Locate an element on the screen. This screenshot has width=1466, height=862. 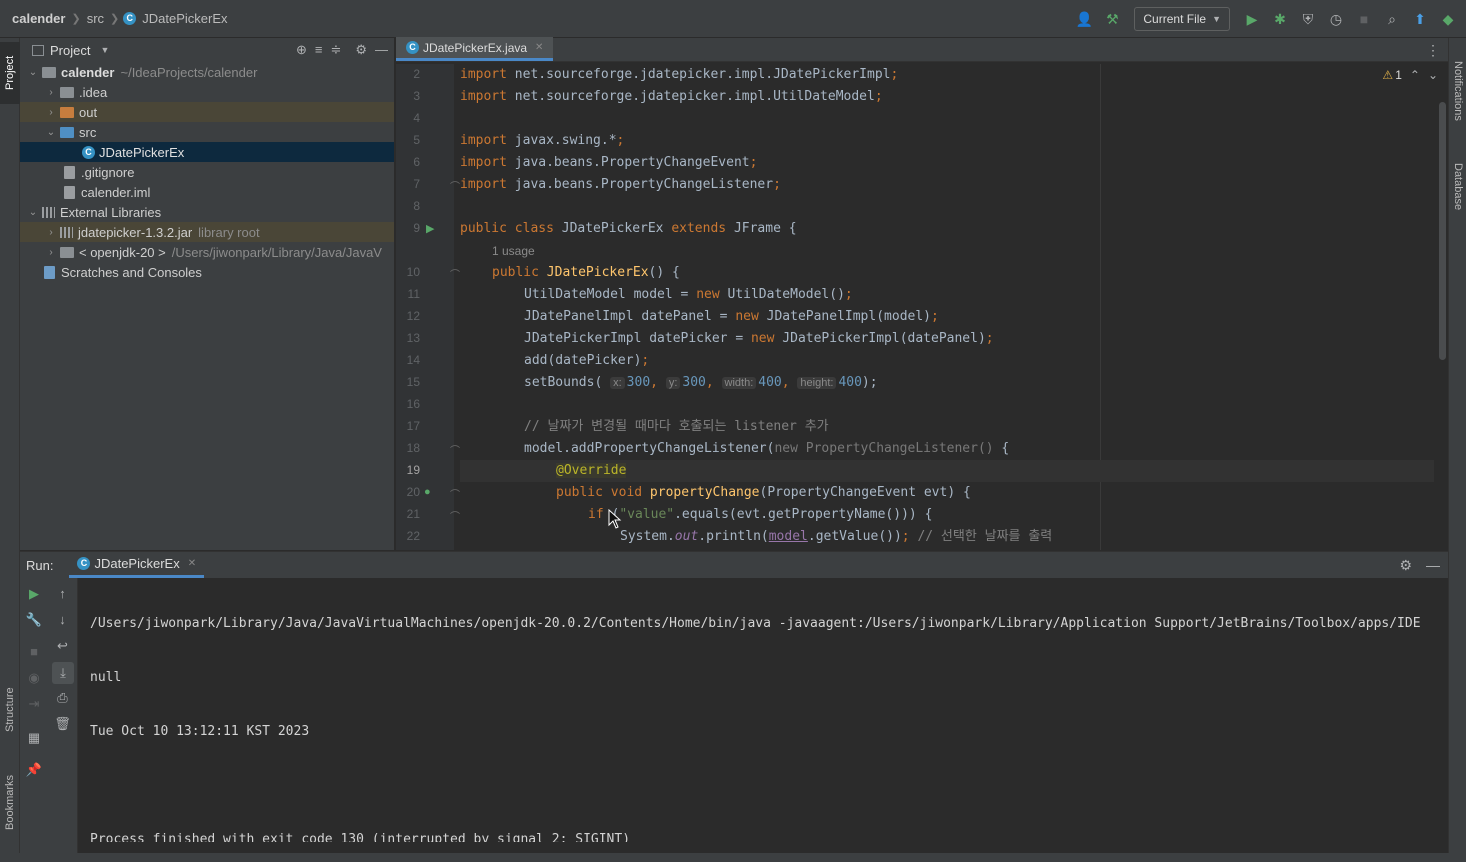
tree-item-gitignore: .gitignore is located at coordinates (207, 172).